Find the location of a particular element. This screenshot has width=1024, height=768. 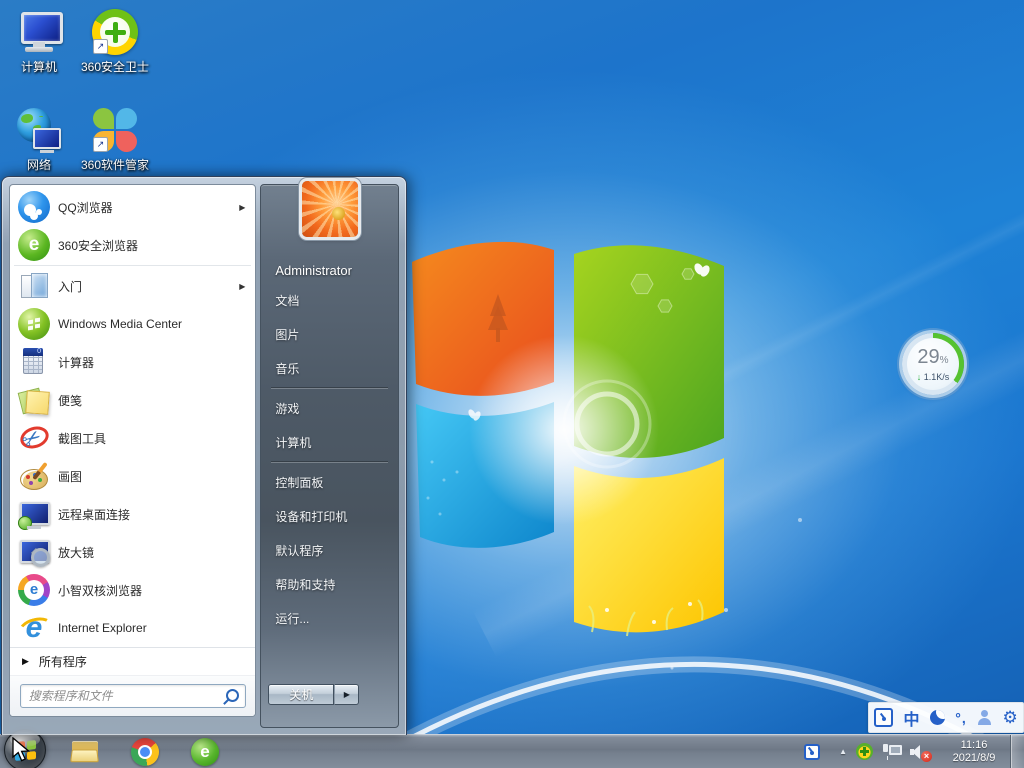

ime-punctuation-icon: °, is located at coordinates (961, 718).